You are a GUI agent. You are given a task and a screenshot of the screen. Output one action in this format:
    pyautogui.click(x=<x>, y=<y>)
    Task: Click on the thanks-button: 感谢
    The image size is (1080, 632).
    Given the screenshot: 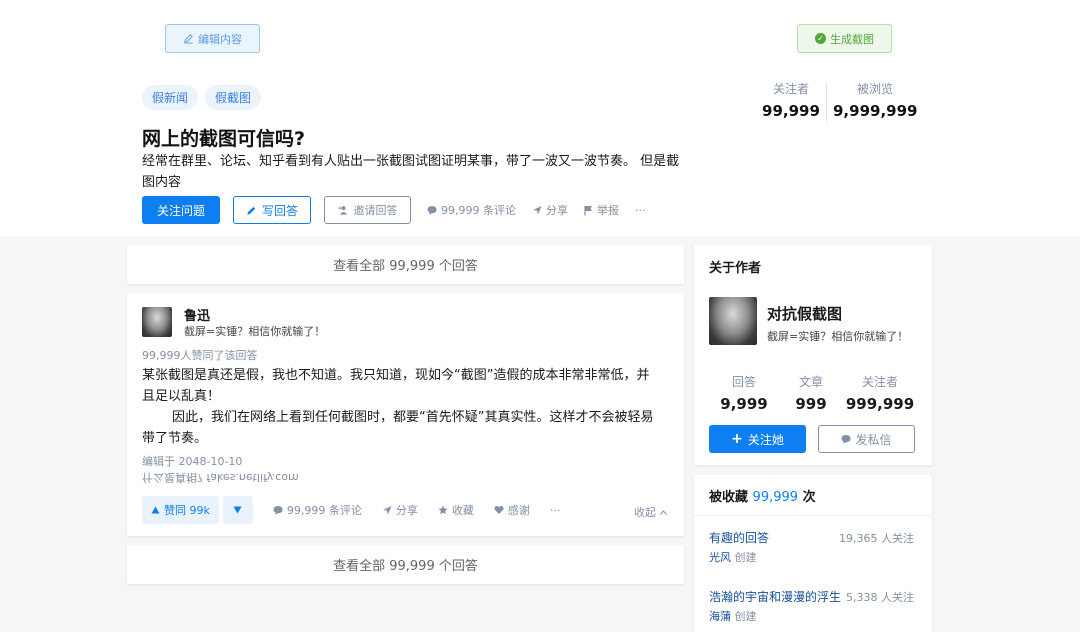 What is the action you would take?
    pyautogui.click(x=512, y=510)
    